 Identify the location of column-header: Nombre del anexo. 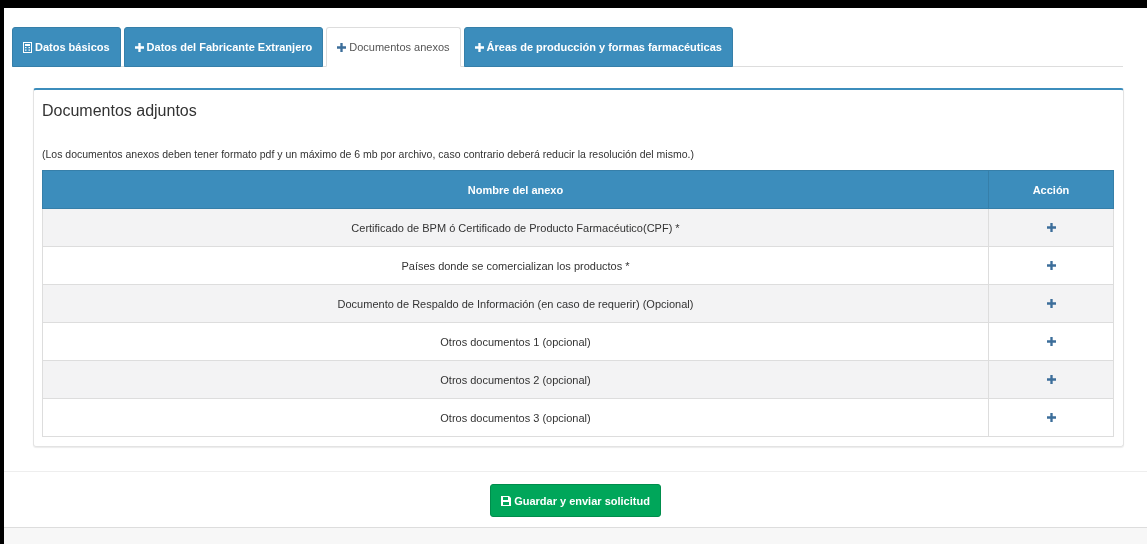
(515, 189).